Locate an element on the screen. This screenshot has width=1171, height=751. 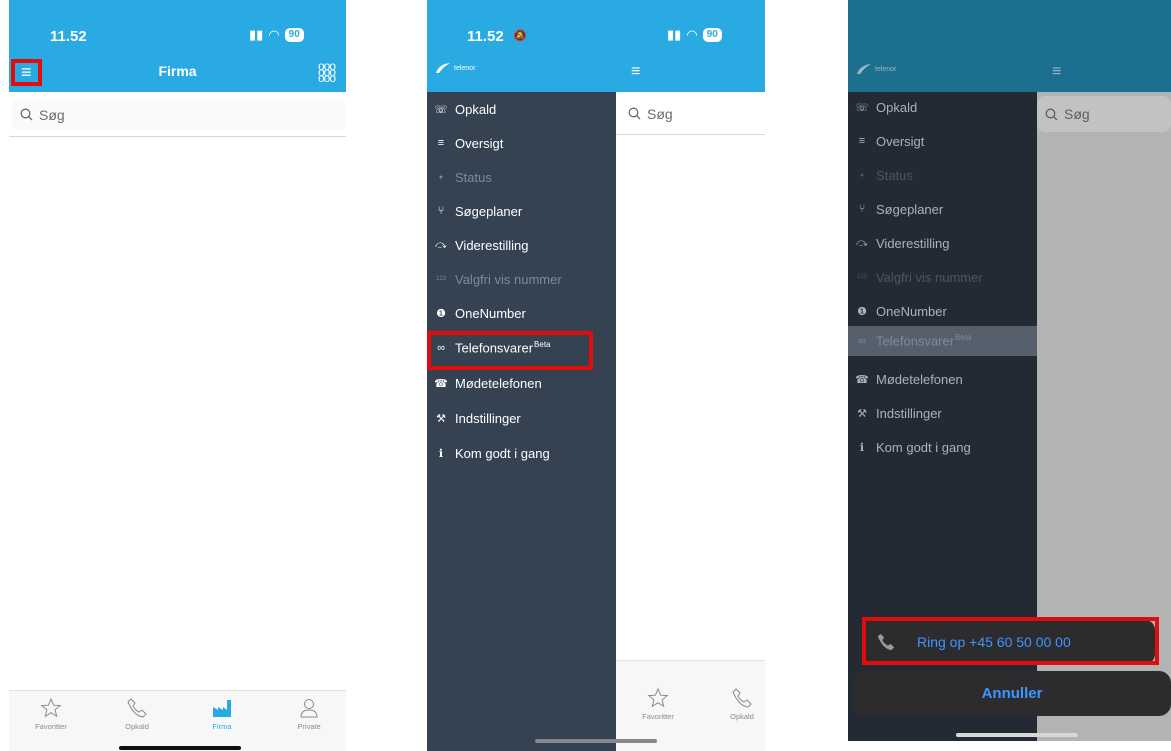
tab-bar: Favoritter Opkald is located at coordinates (690, 705).